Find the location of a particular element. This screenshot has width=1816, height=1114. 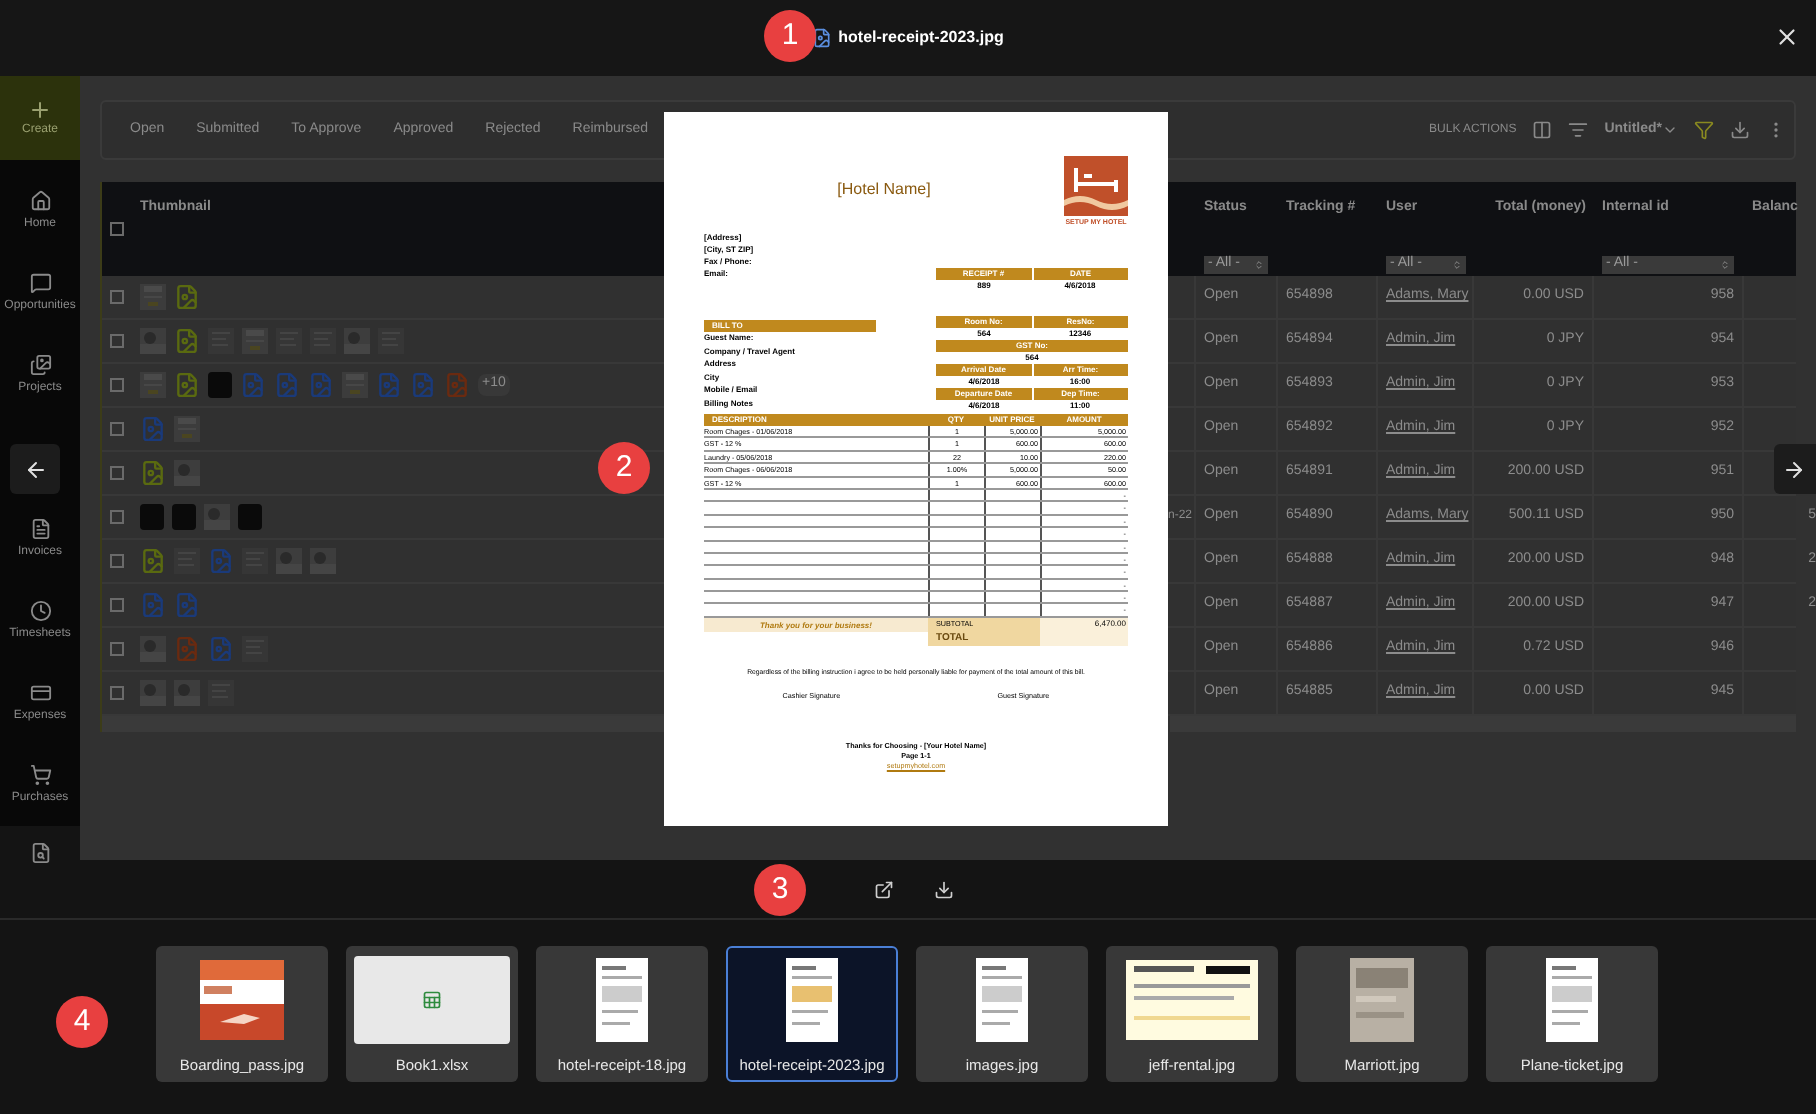

bed-logo-icon is located at coordinates (1096, 186).